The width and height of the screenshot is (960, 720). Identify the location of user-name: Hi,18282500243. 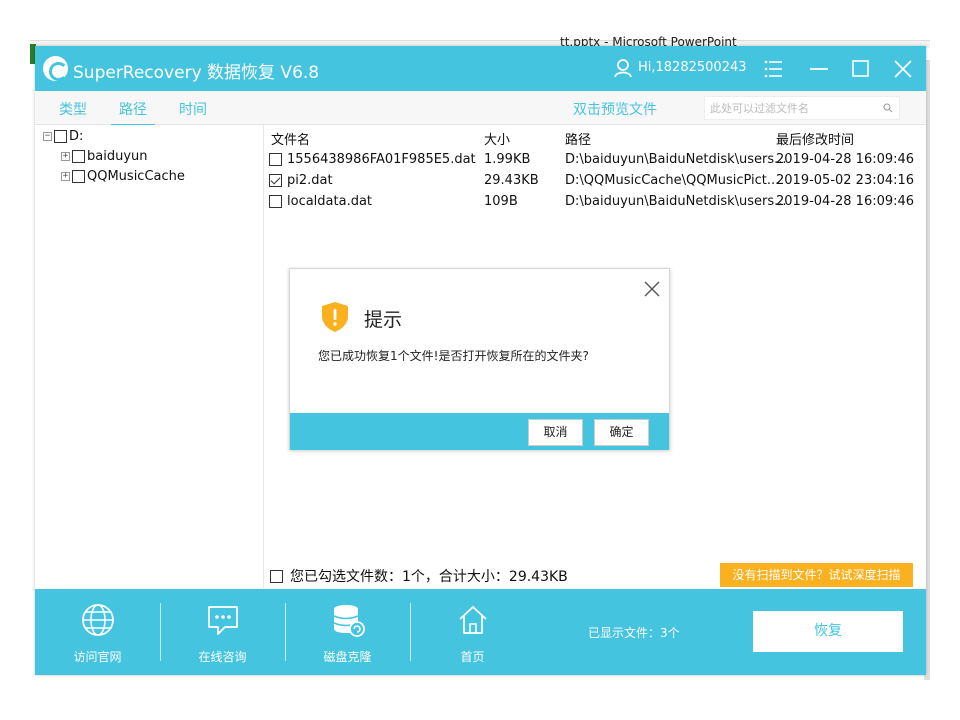
(692, 67).